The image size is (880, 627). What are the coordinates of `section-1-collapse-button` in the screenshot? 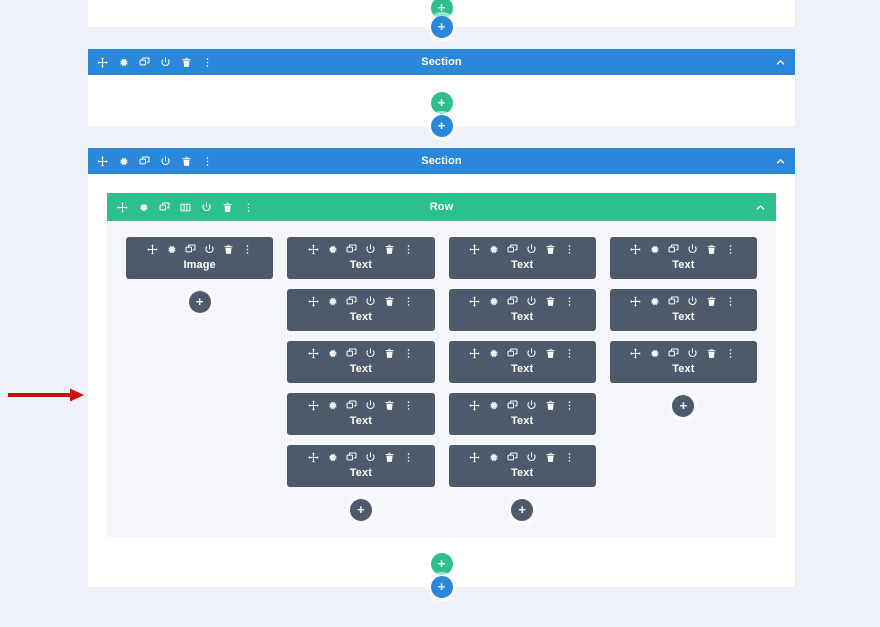 It's located at (780, 62).